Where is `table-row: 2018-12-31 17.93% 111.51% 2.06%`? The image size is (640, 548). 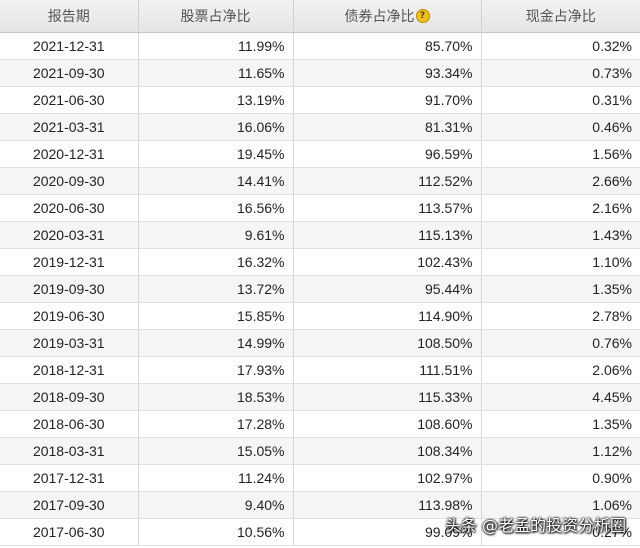 table-row: 2018-12-31 17.93% 111.51% 2.06% is located at coordinates (320, 370).